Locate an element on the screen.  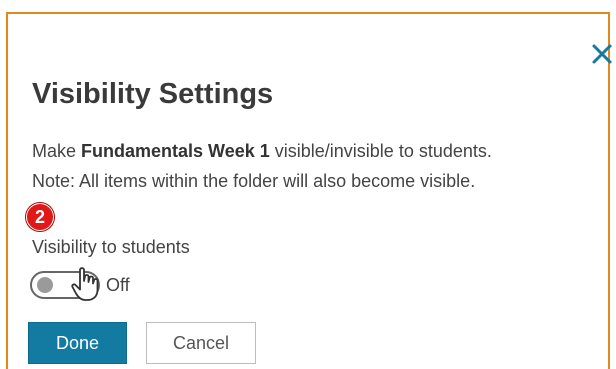
close-icon is located at coordinates (602, 54).